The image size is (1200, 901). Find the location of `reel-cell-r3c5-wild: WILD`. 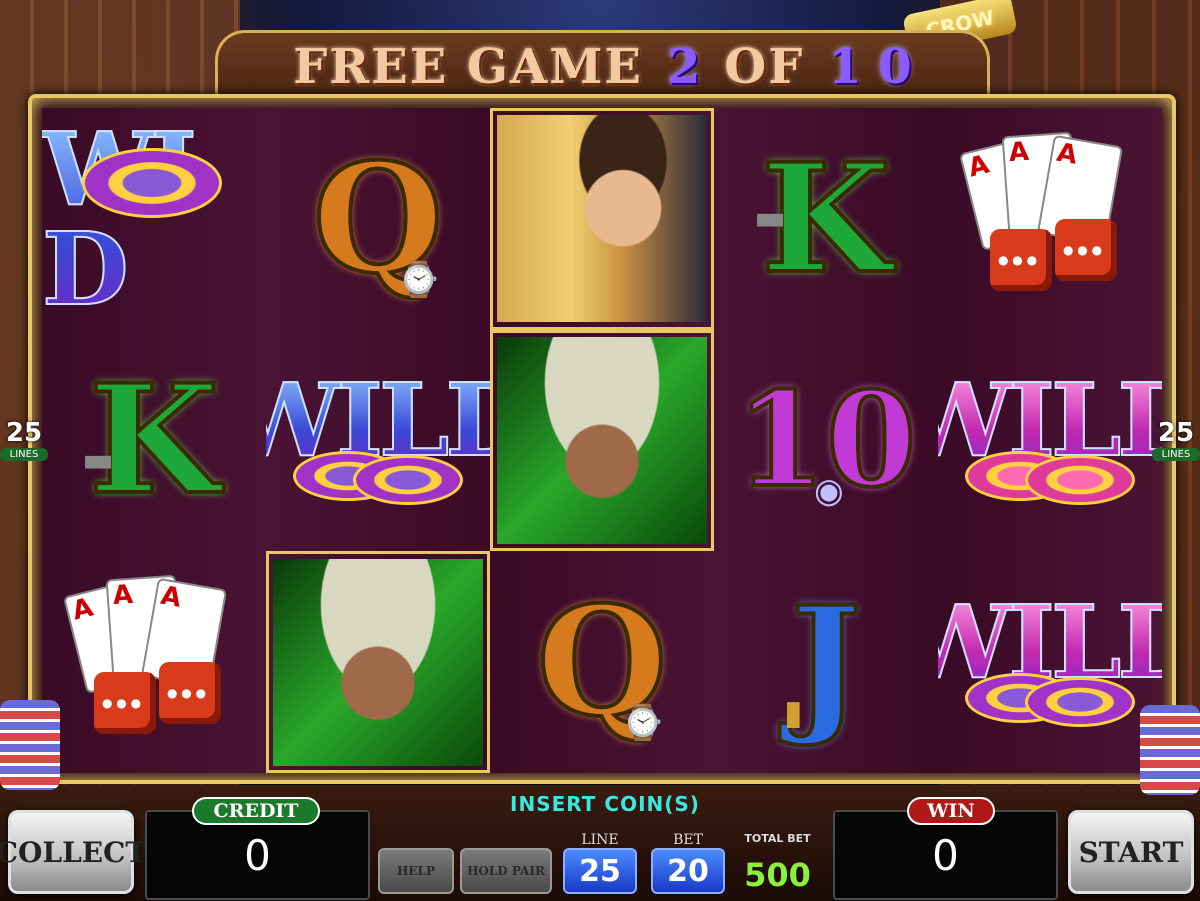

reel-cell-r3c5-wild: WILD is located at coordinates (1050, 662).